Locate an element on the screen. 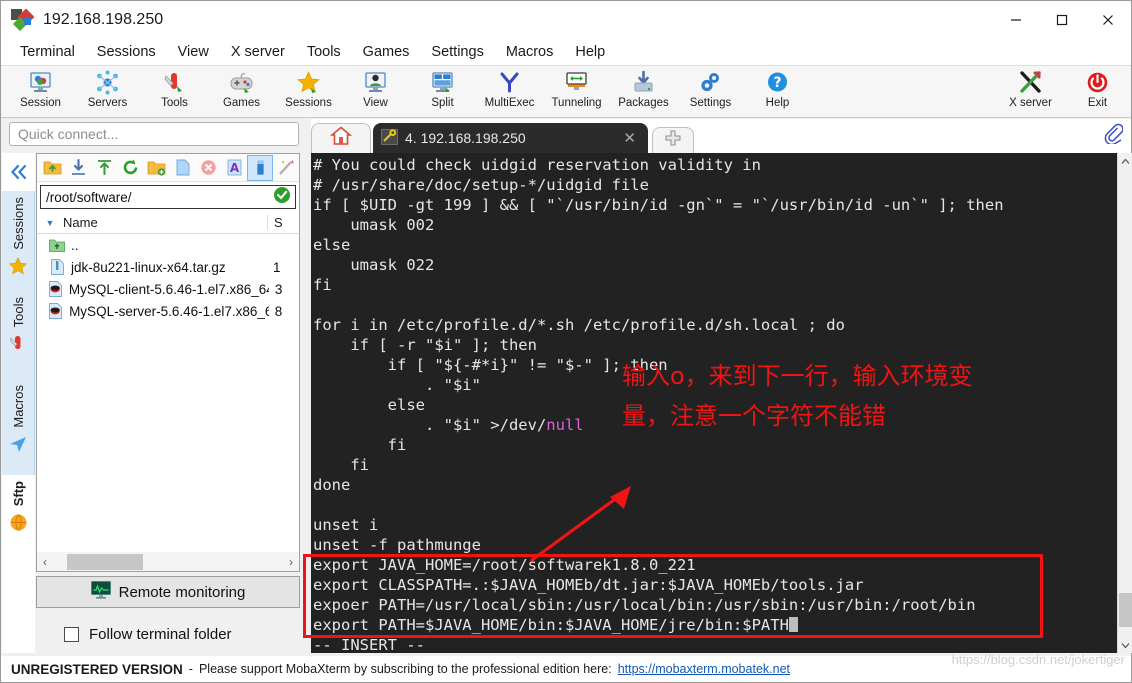  scroll-down-icon is located at coordinates (1125, 645).